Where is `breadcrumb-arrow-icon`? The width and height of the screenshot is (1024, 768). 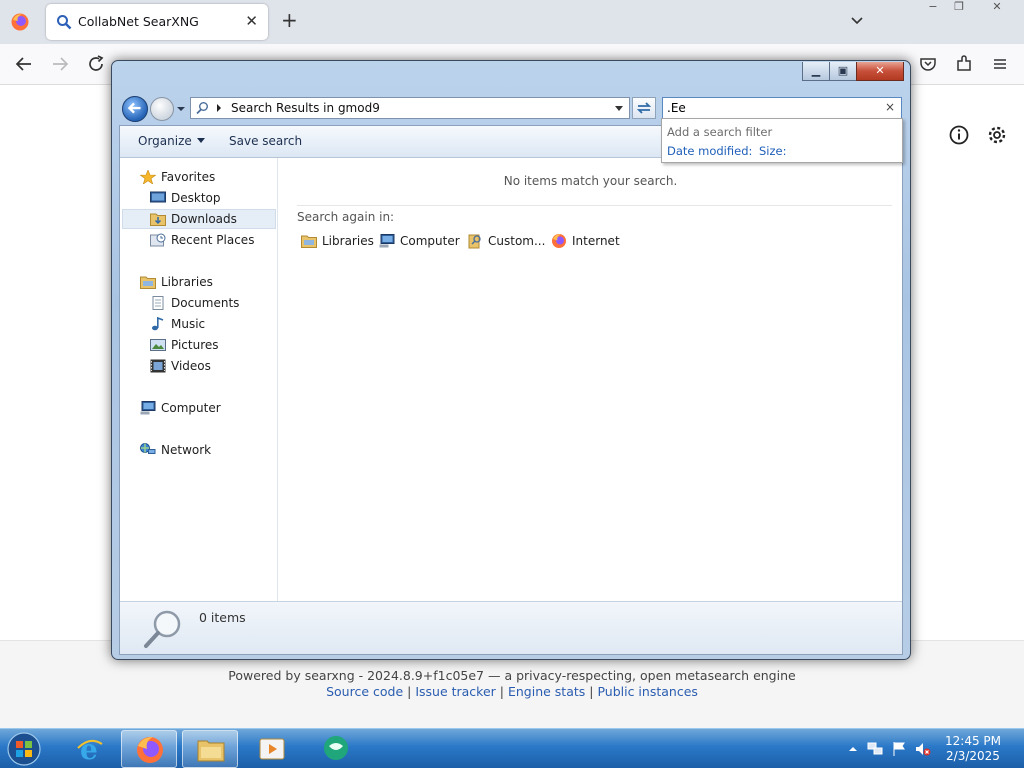 breadcrumb-arrow-icon is located at coordinates (219, 108).